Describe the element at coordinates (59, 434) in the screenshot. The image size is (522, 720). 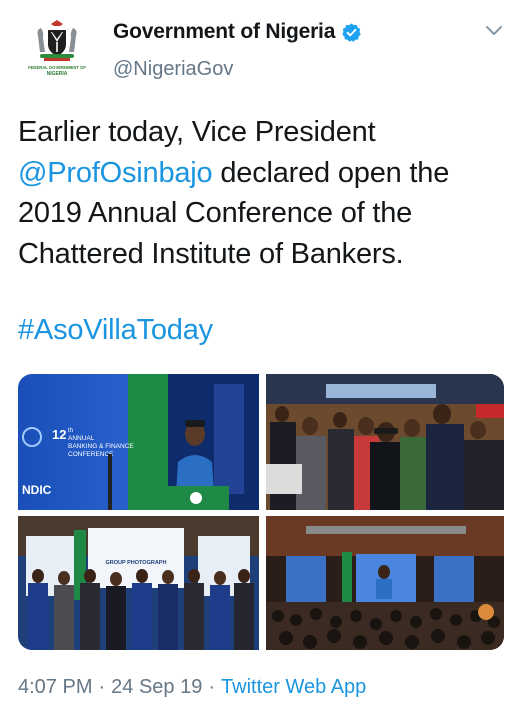
I see `banner-number: 12` at that location.